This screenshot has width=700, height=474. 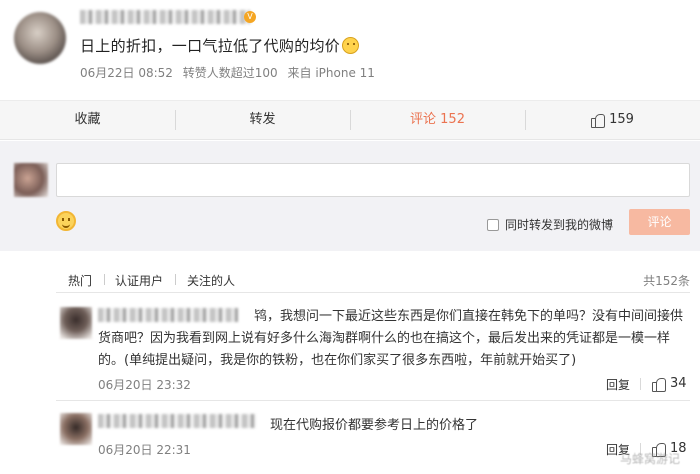 What do you see at coordinates (250, 17) in the screenshot?
I see `vip-badge-icon: V` at bounding box center [250, 17].